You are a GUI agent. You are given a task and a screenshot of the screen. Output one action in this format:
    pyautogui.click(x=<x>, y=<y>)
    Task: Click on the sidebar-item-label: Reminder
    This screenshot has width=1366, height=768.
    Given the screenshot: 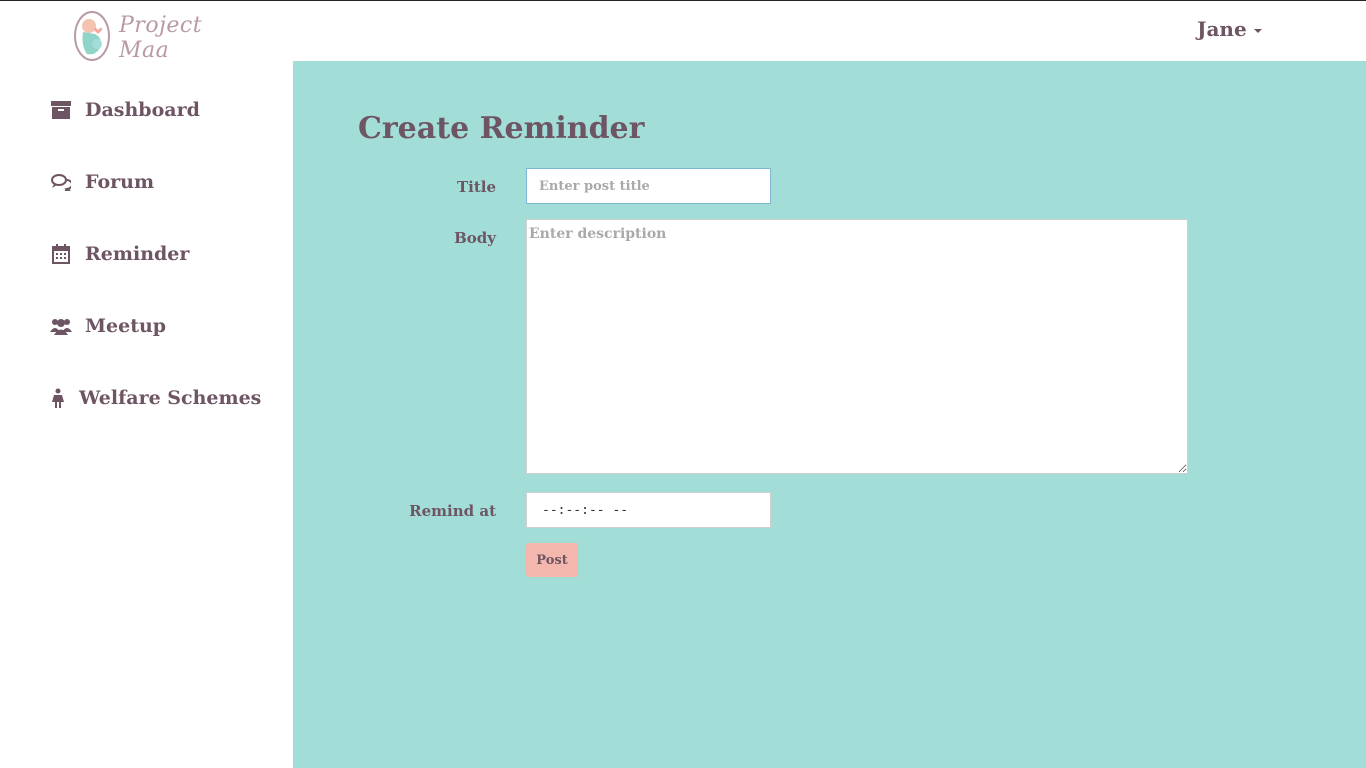 What is the action you would take?
    pyautogui.click(x=137, y=254)
    